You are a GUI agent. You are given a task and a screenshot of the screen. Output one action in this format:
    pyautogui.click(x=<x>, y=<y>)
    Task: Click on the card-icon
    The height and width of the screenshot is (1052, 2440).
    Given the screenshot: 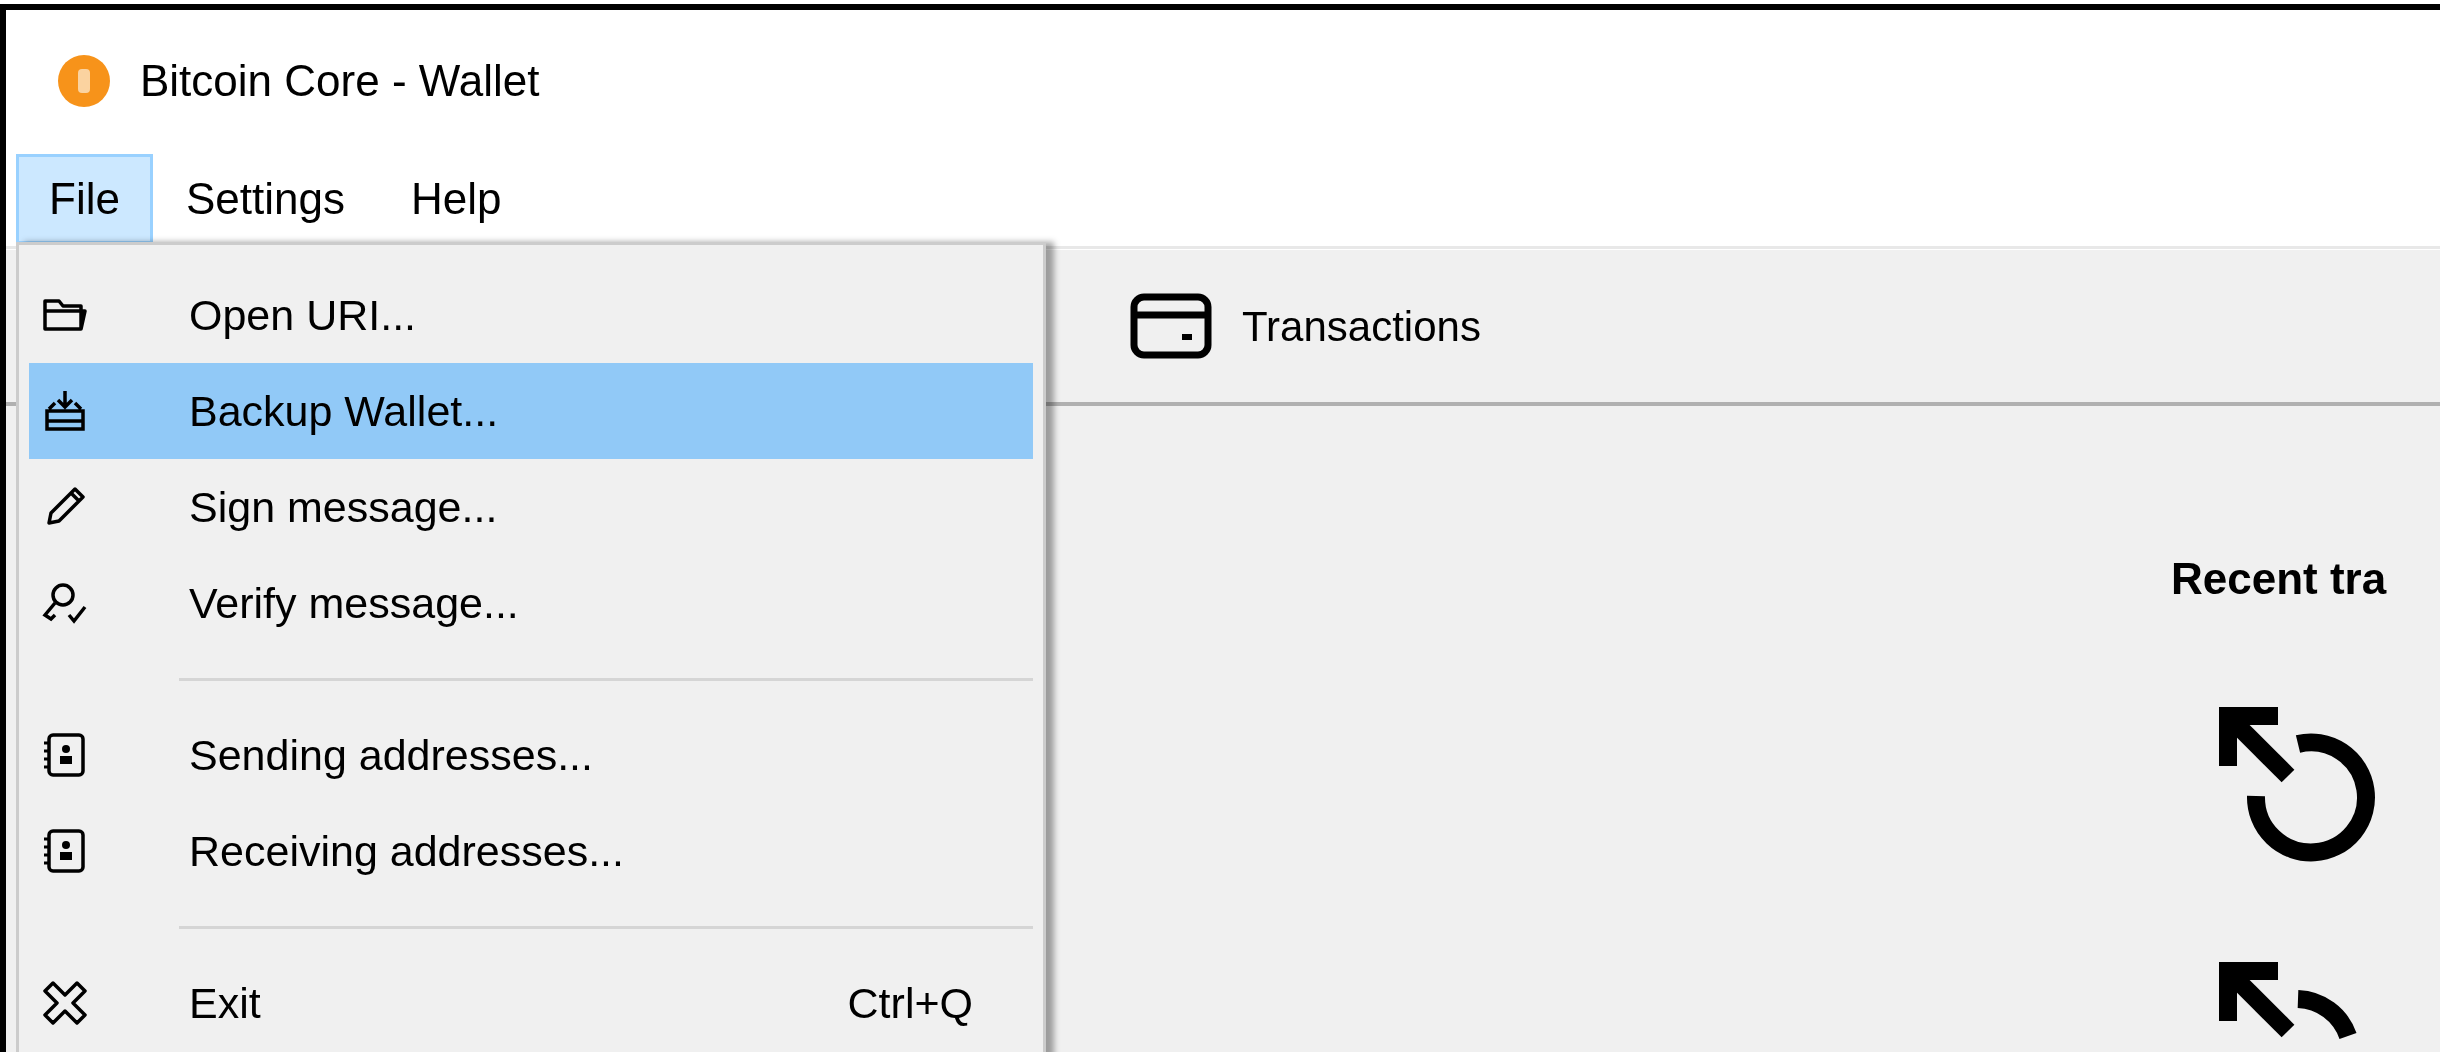 What is the action you would take?
    pyautogui.click(x=1171, y=326)
    